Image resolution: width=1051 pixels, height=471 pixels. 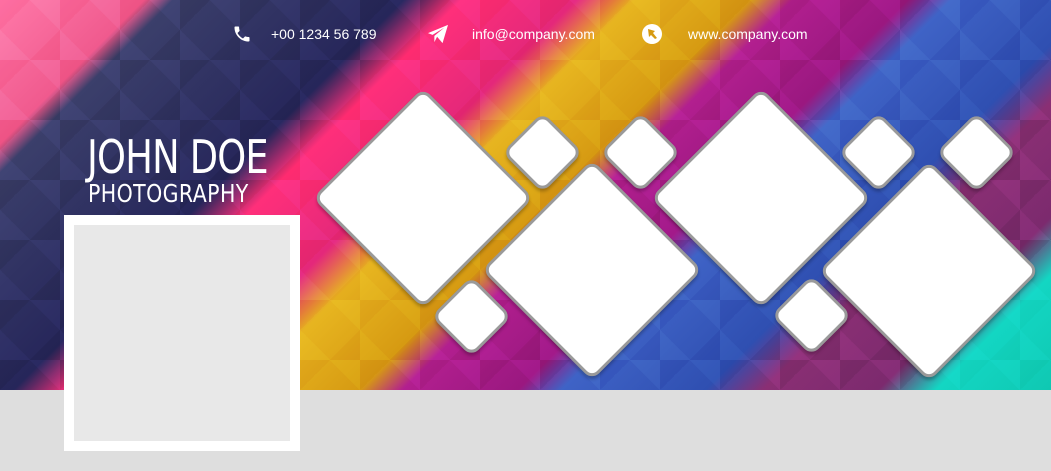 I want to click on brand-name: JOHN DOE, so click(x=178, y=157).